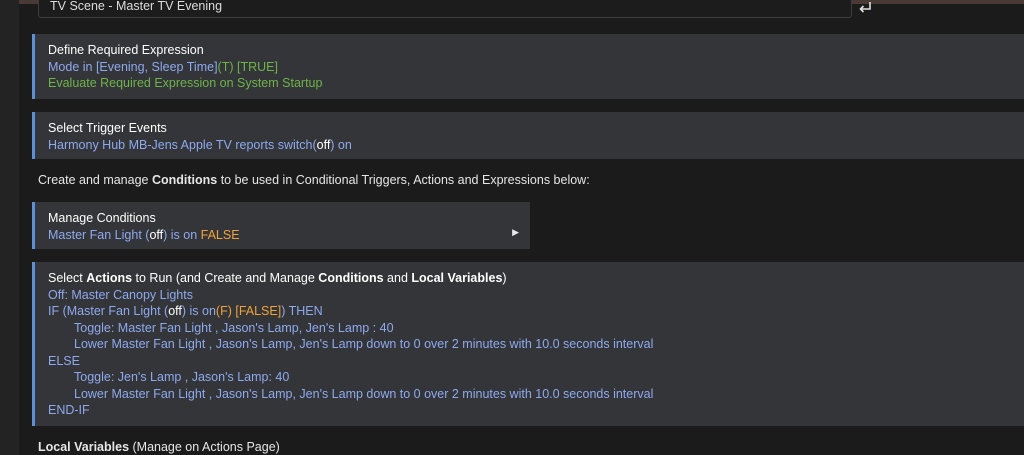 This screenshot has height=455, width=1024. Describe the element at coordinates (397, 278) in the screenshot. I see `actions-title-c: and` at that location.